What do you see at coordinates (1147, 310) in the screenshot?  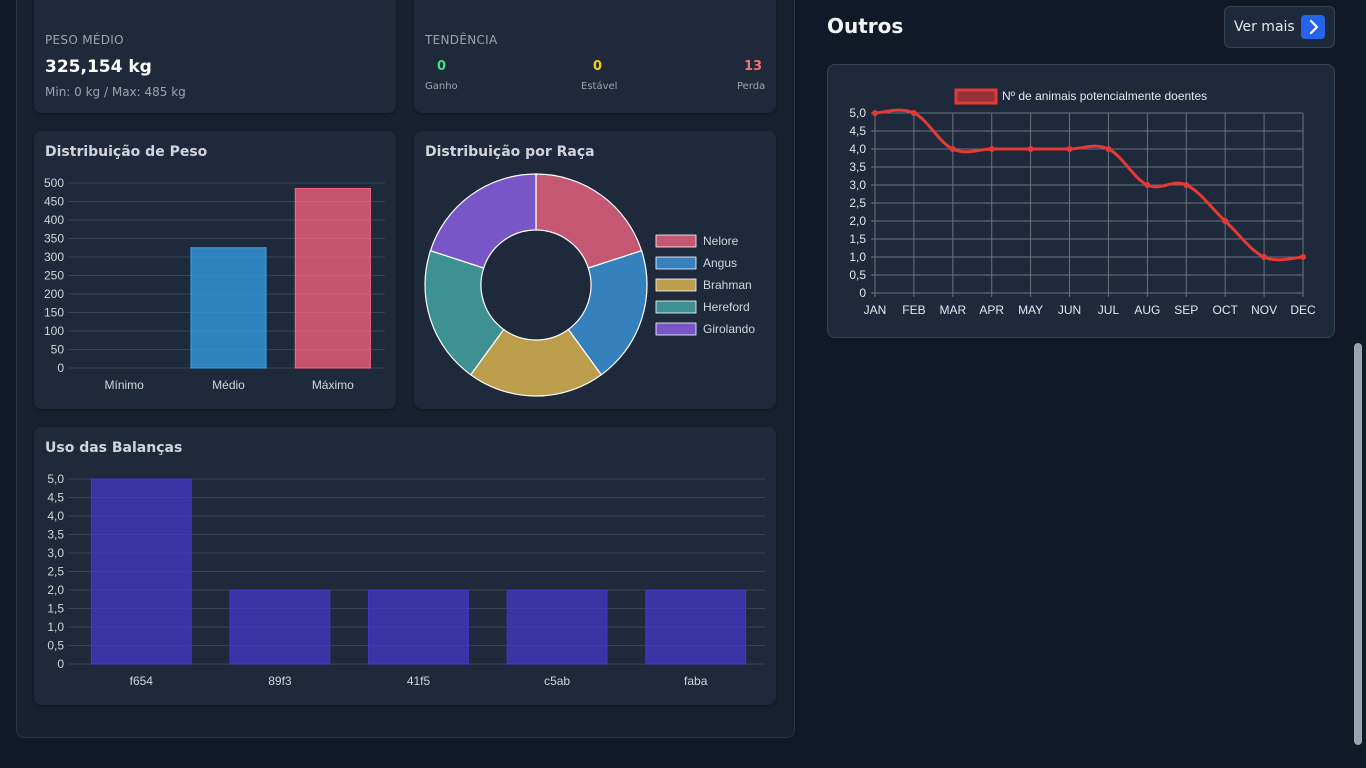 I see `x-tick-label: AUG` at bounding box center [1147, 310].